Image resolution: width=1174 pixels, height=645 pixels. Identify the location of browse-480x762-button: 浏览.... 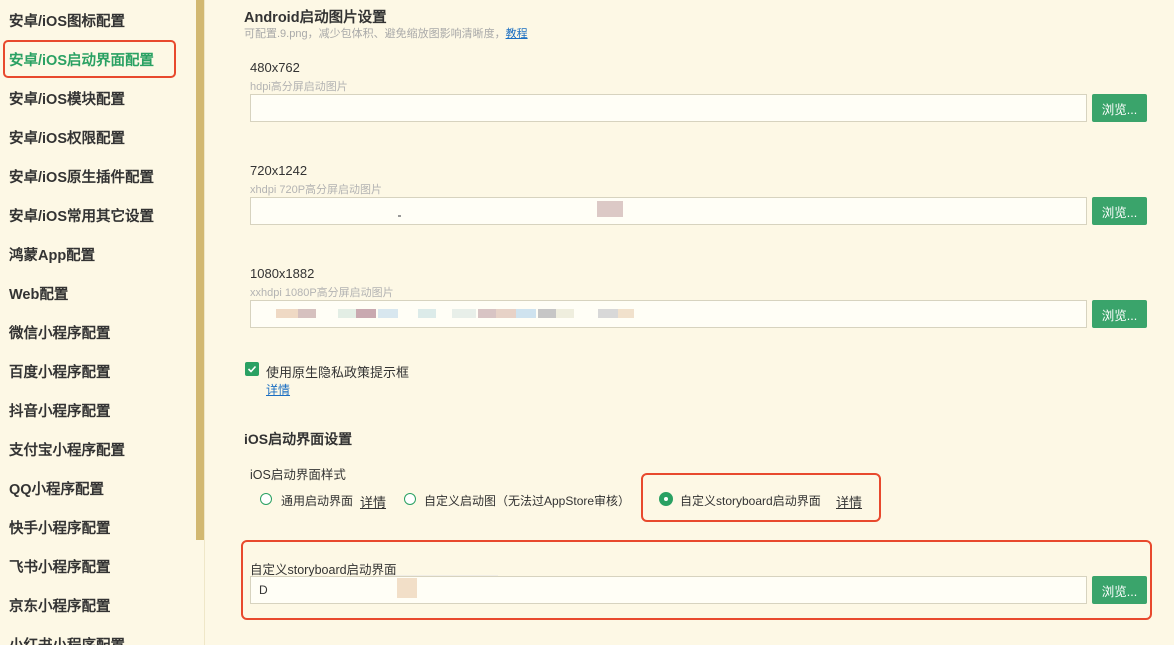
(1119, 108).